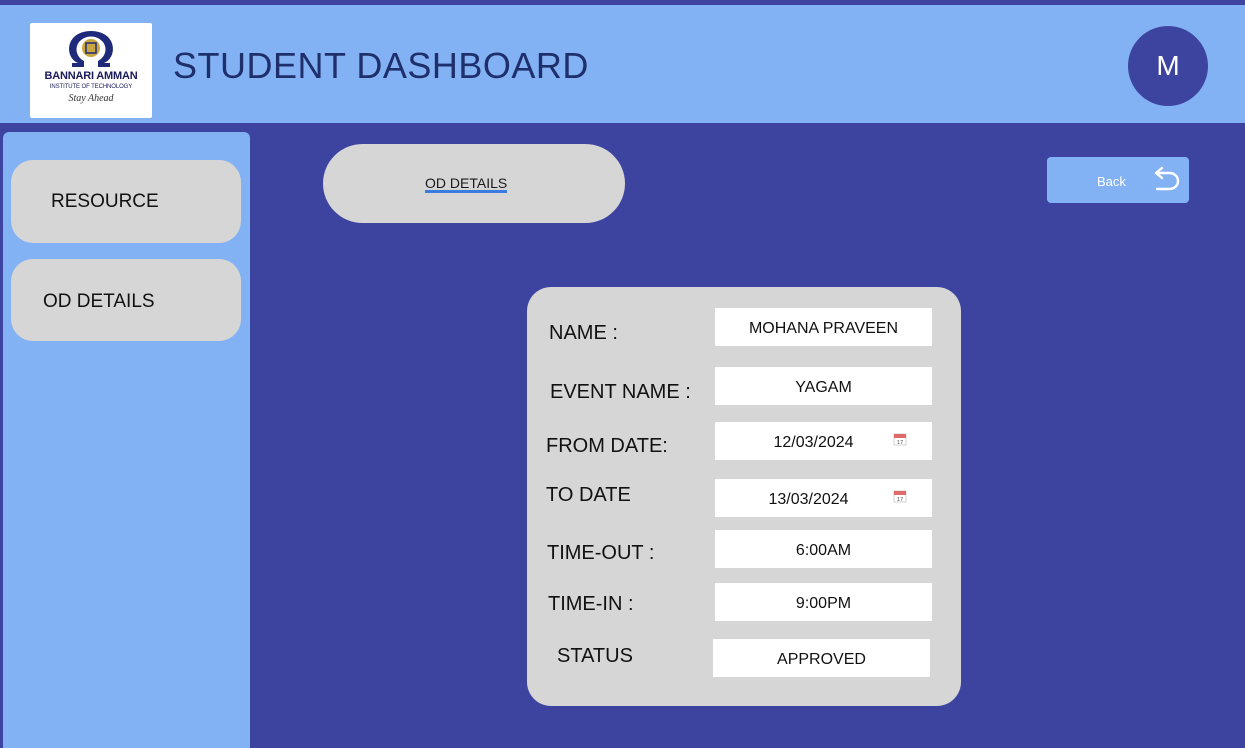 The image size is (1245, 748). I want to click on tab-od-details: OD DETAILS, so click(474, 183).